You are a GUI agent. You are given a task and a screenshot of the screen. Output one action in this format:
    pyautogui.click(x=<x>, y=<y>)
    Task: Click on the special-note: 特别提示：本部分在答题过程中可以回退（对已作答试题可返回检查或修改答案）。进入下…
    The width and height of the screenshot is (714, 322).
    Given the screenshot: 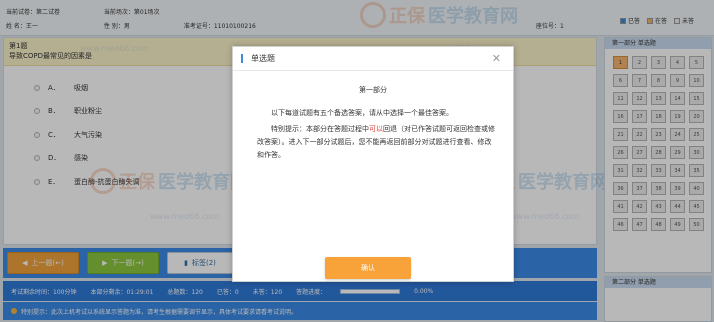 What is the action you would take?
    pyautogui.click(x=376, y=142)
    